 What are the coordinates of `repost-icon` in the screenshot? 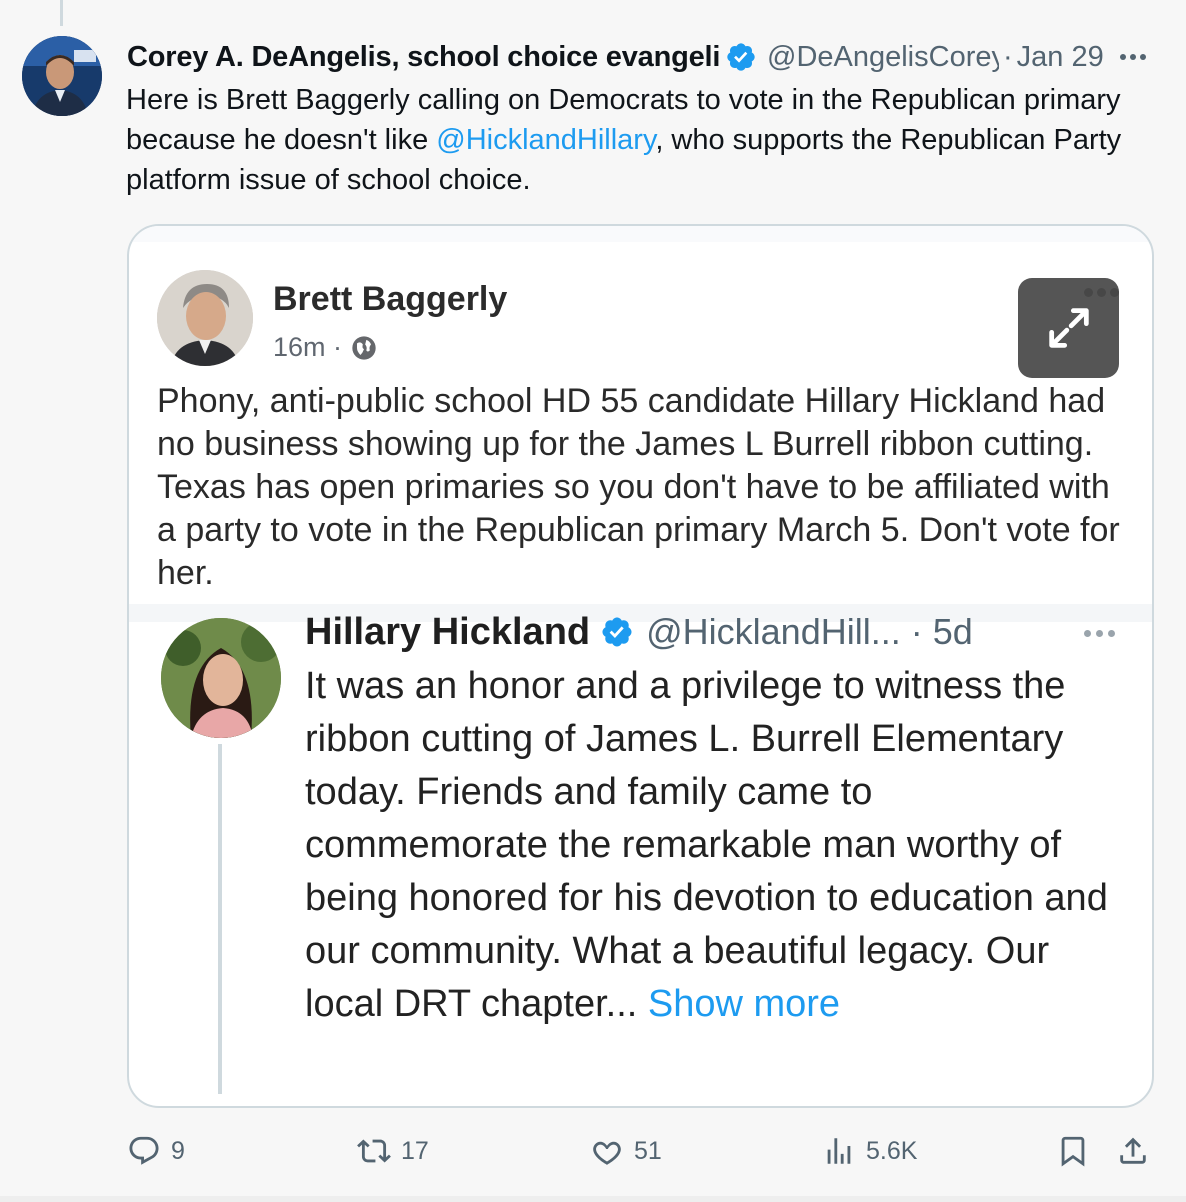 It's located at (374, 1151).